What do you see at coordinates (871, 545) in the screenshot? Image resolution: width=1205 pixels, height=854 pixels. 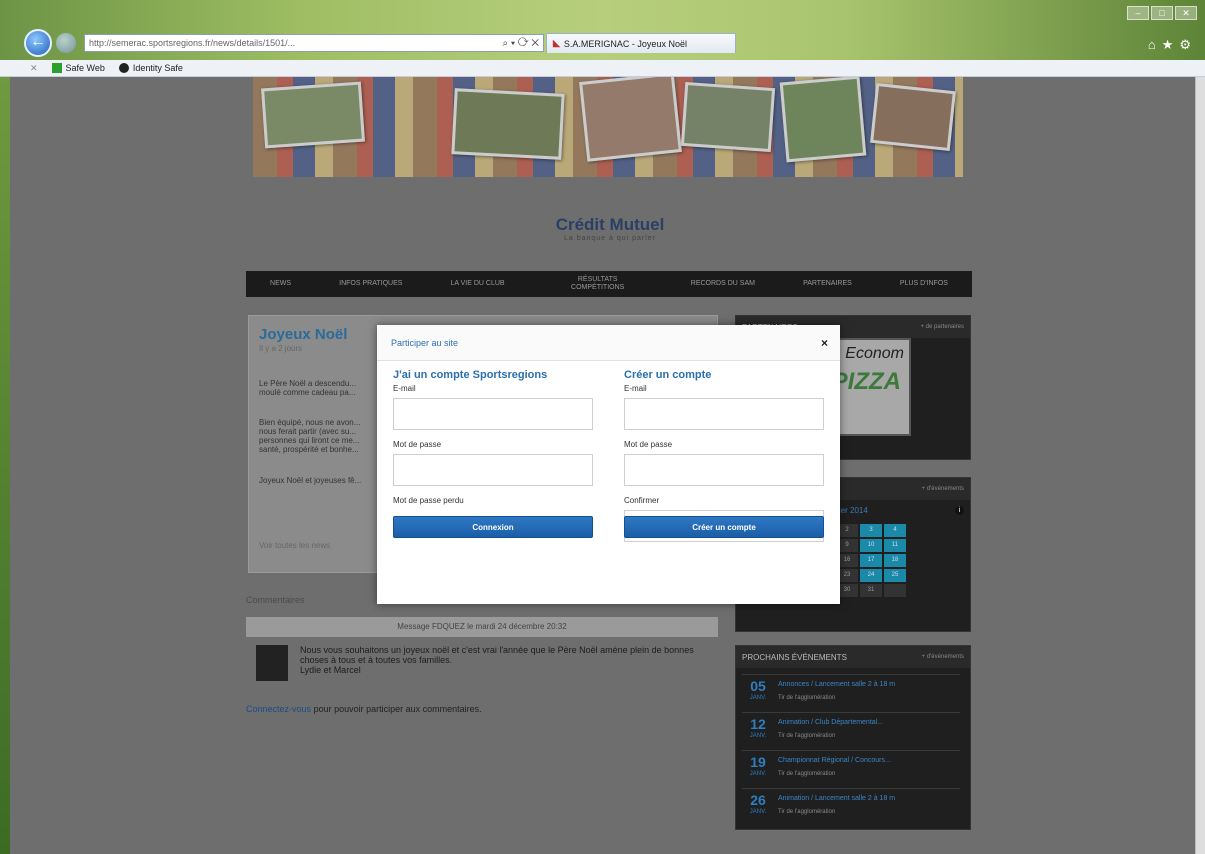 I see `calendar-day: 10` at bounding box center [871, 545].